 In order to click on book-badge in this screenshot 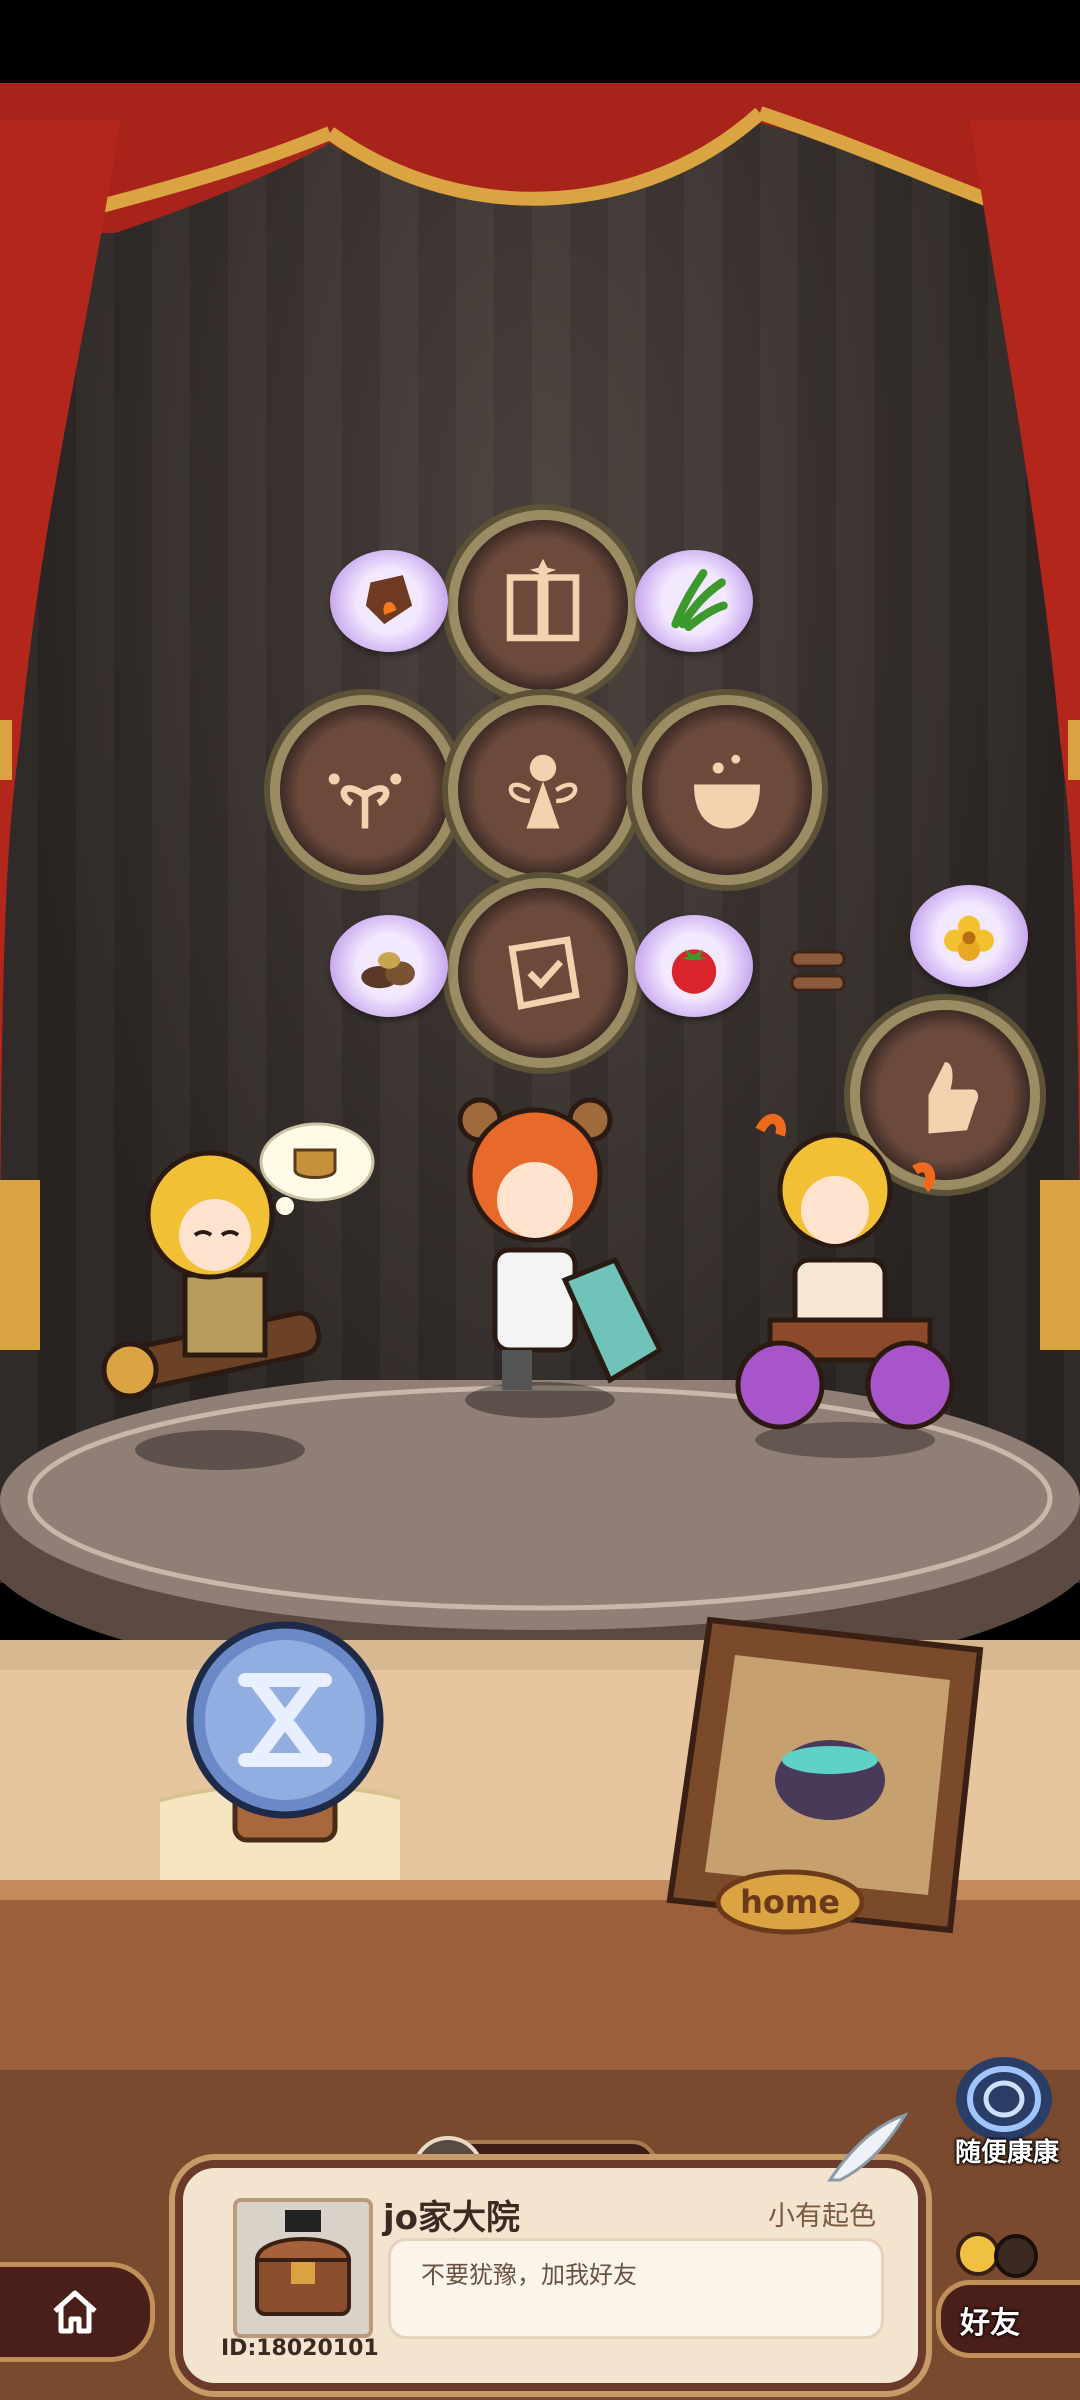, I will do `click(543, 605)`.